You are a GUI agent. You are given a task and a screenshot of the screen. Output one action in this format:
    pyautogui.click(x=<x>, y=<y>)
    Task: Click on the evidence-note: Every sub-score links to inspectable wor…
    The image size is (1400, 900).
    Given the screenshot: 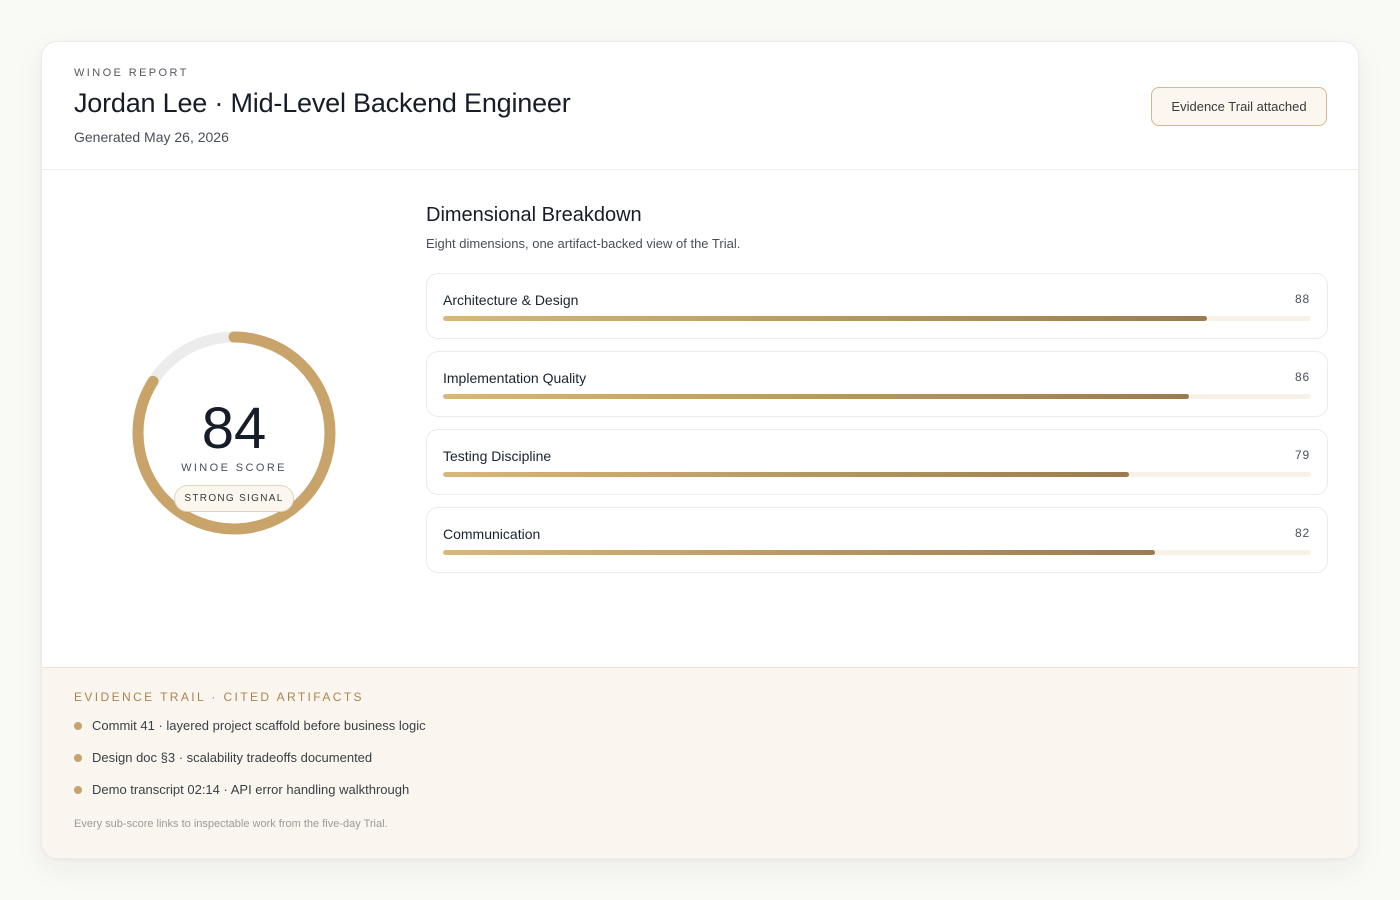 What is the action you would take?
    pyautogui.click(x=231, y=824)
    